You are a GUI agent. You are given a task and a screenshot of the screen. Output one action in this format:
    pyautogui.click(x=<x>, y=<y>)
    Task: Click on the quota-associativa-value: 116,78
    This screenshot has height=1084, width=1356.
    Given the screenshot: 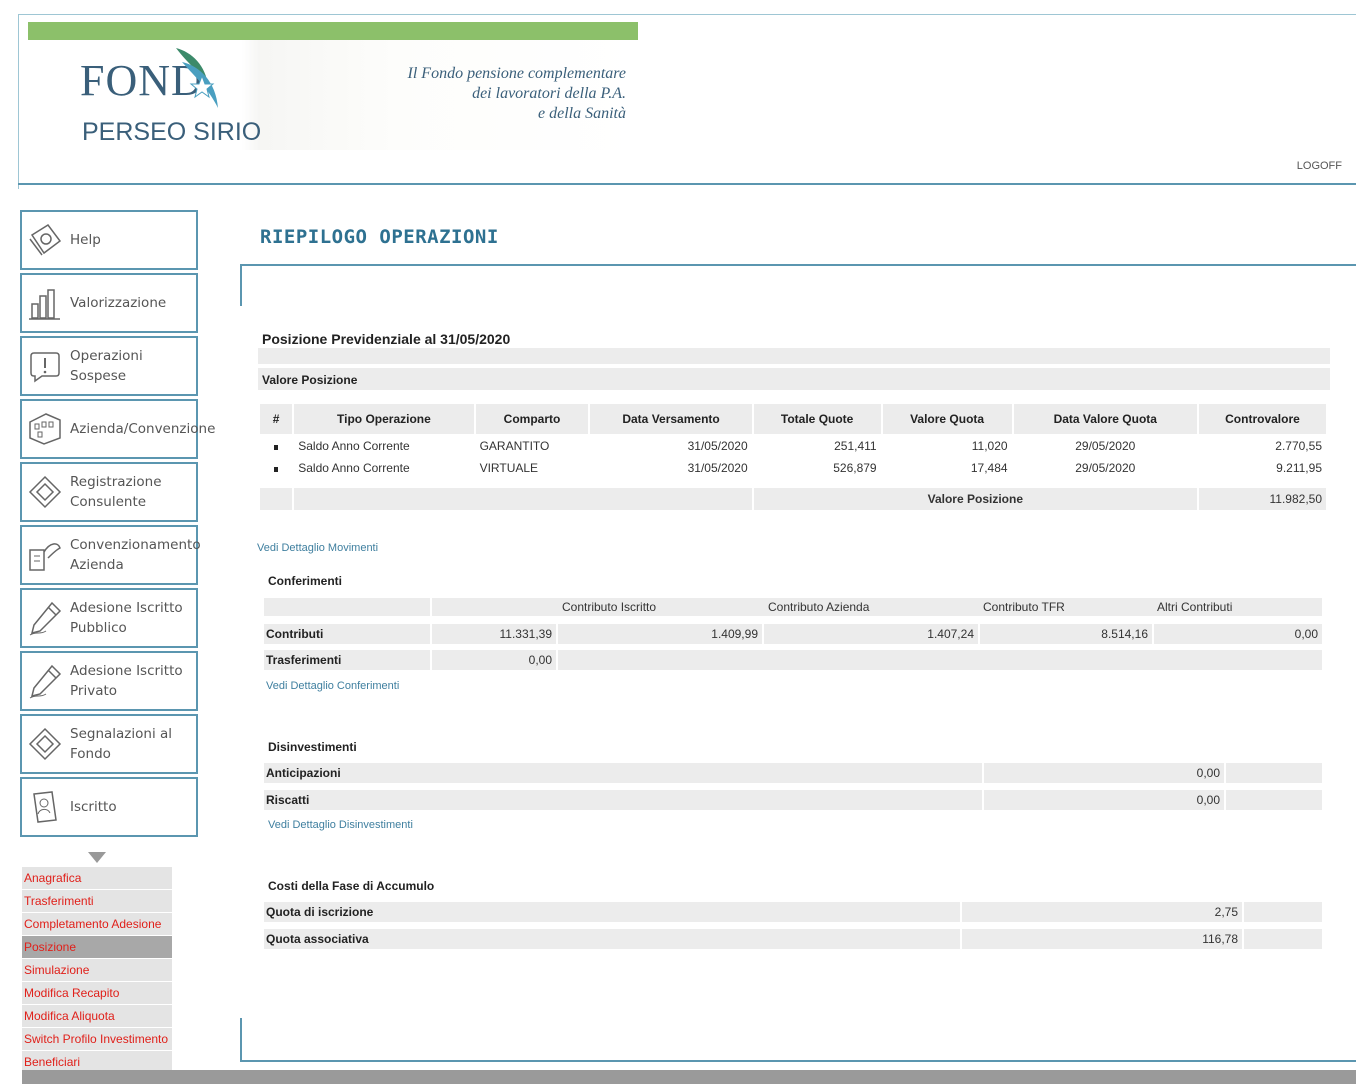 What is the action you would take?
    pyautogui.click(x=1220, y=939)
    